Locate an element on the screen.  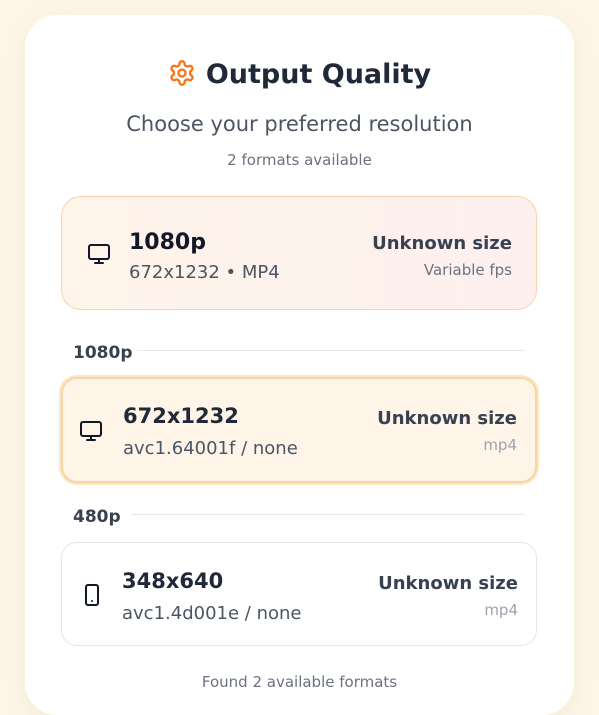
option-resolution: 348x640 is located at coordinates (173, 581).